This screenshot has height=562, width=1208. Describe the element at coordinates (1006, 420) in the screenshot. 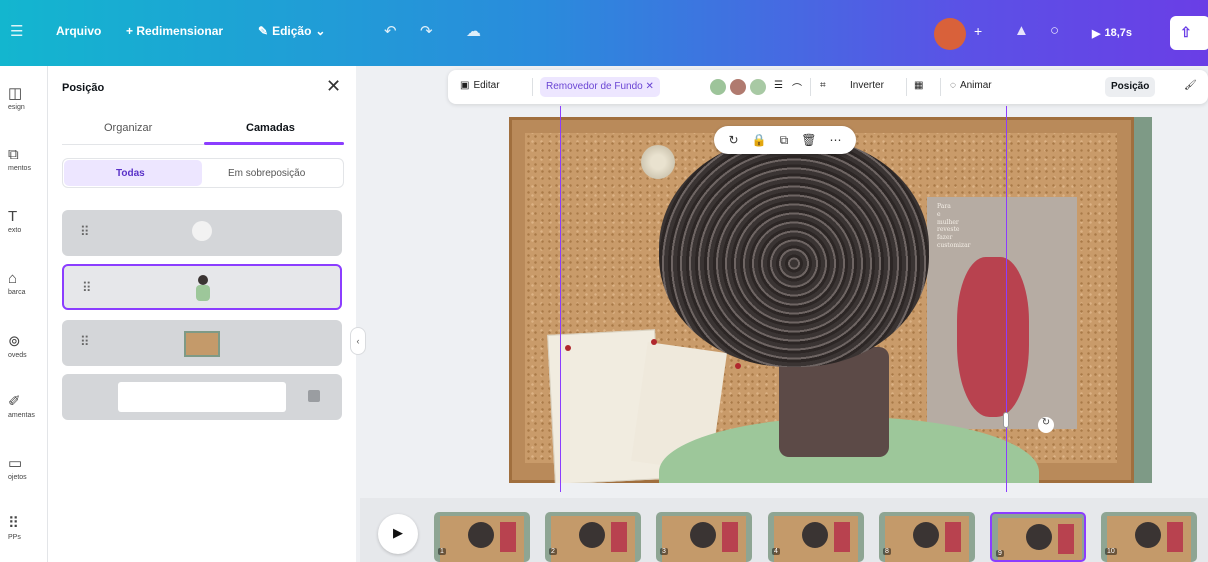

I see `resize-handle` at that location.